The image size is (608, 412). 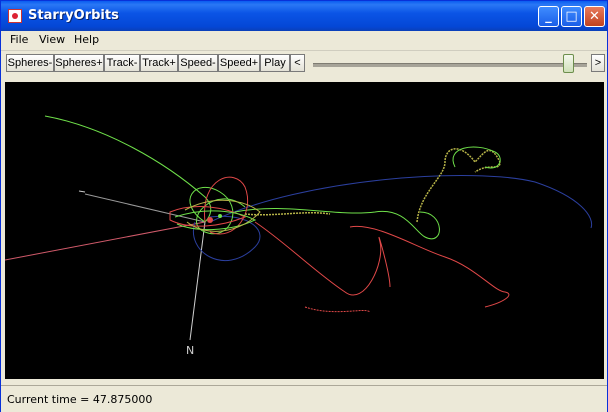 I want to click on java-icon, so click(x=15, y=16).